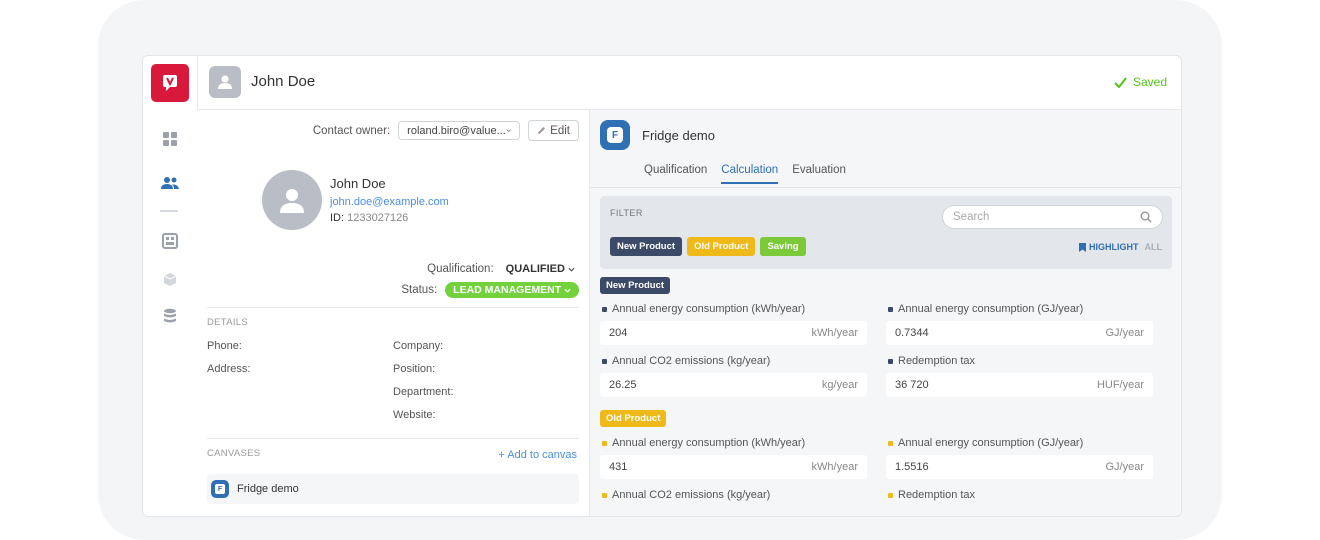 The height and width of the screenshot is (540, 1320). Describe the element at coordinates (1114, 247) in the screenshot. I see `highlight-label: HIGHLIGHT` at that location.